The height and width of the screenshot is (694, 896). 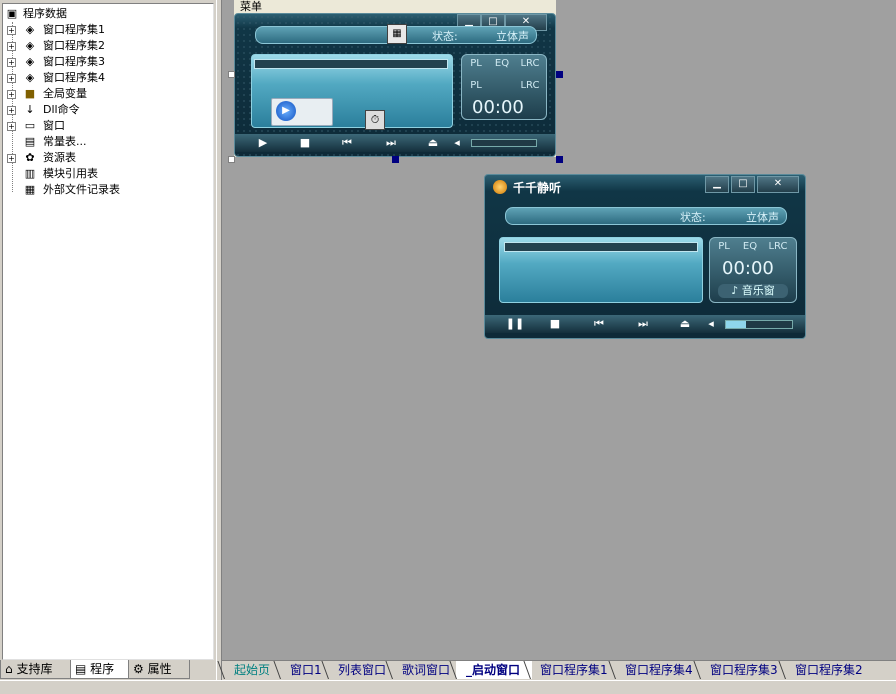 I want to click on tree-item-dll: + ↓ Dll命令, so click(x=103, y=110).